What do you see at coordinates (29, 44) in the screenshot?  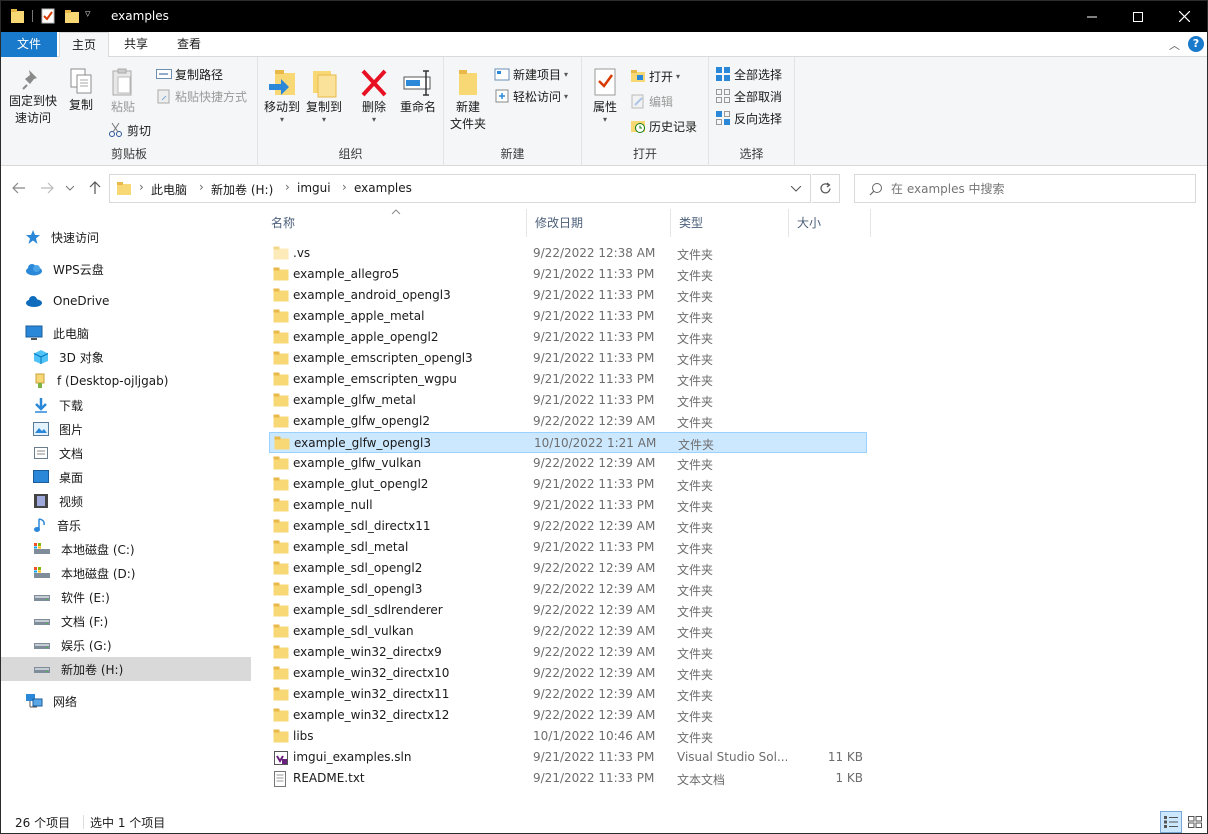 I see `tab-file: 文件` at bounding box center [29, 44].